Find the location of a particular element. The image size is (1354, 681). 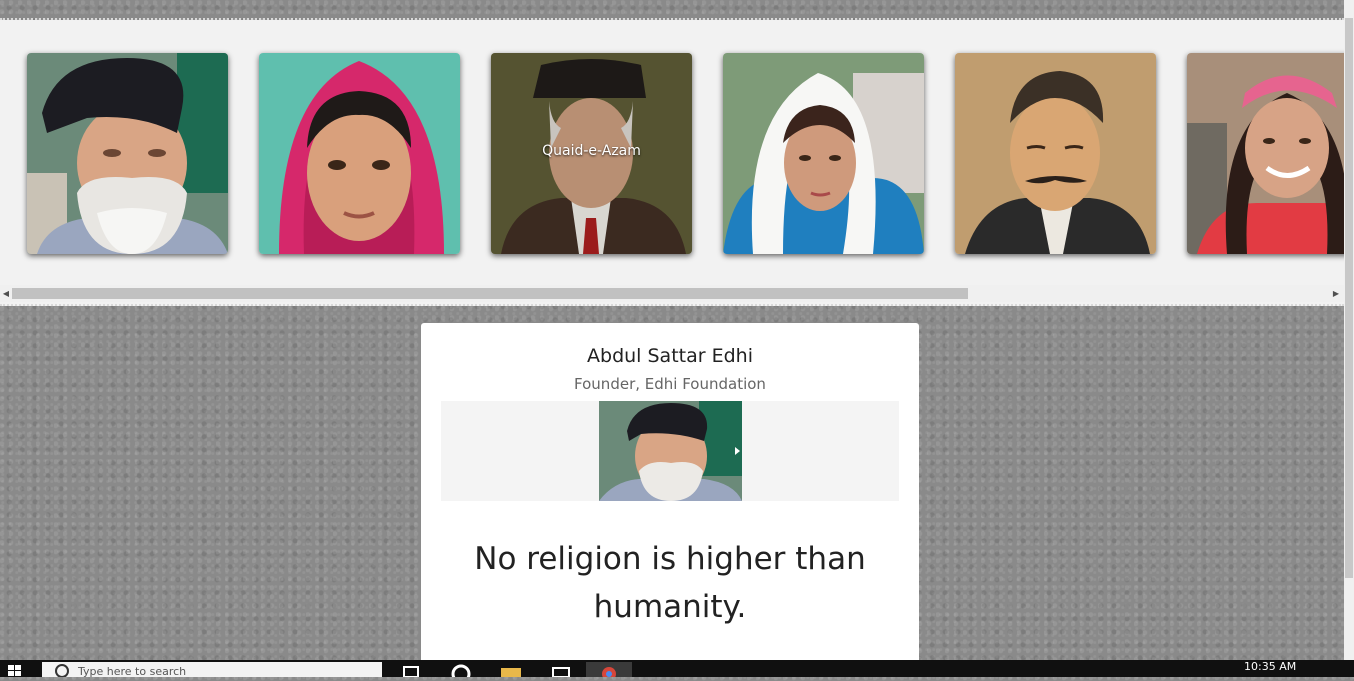

person-portrait-thumbnail is located at coordinates (670, 451).